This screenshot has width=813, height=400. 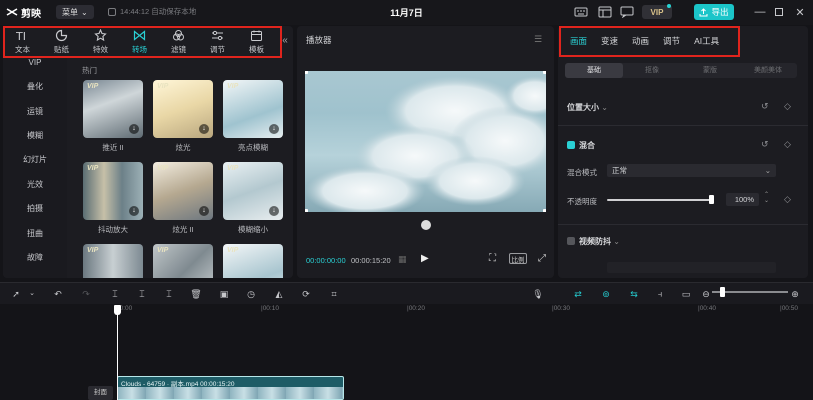 What do you see at coordinates (100, 393) in the screenshot?
I see `cover-button: 封面` at bounding box center [100, 393].